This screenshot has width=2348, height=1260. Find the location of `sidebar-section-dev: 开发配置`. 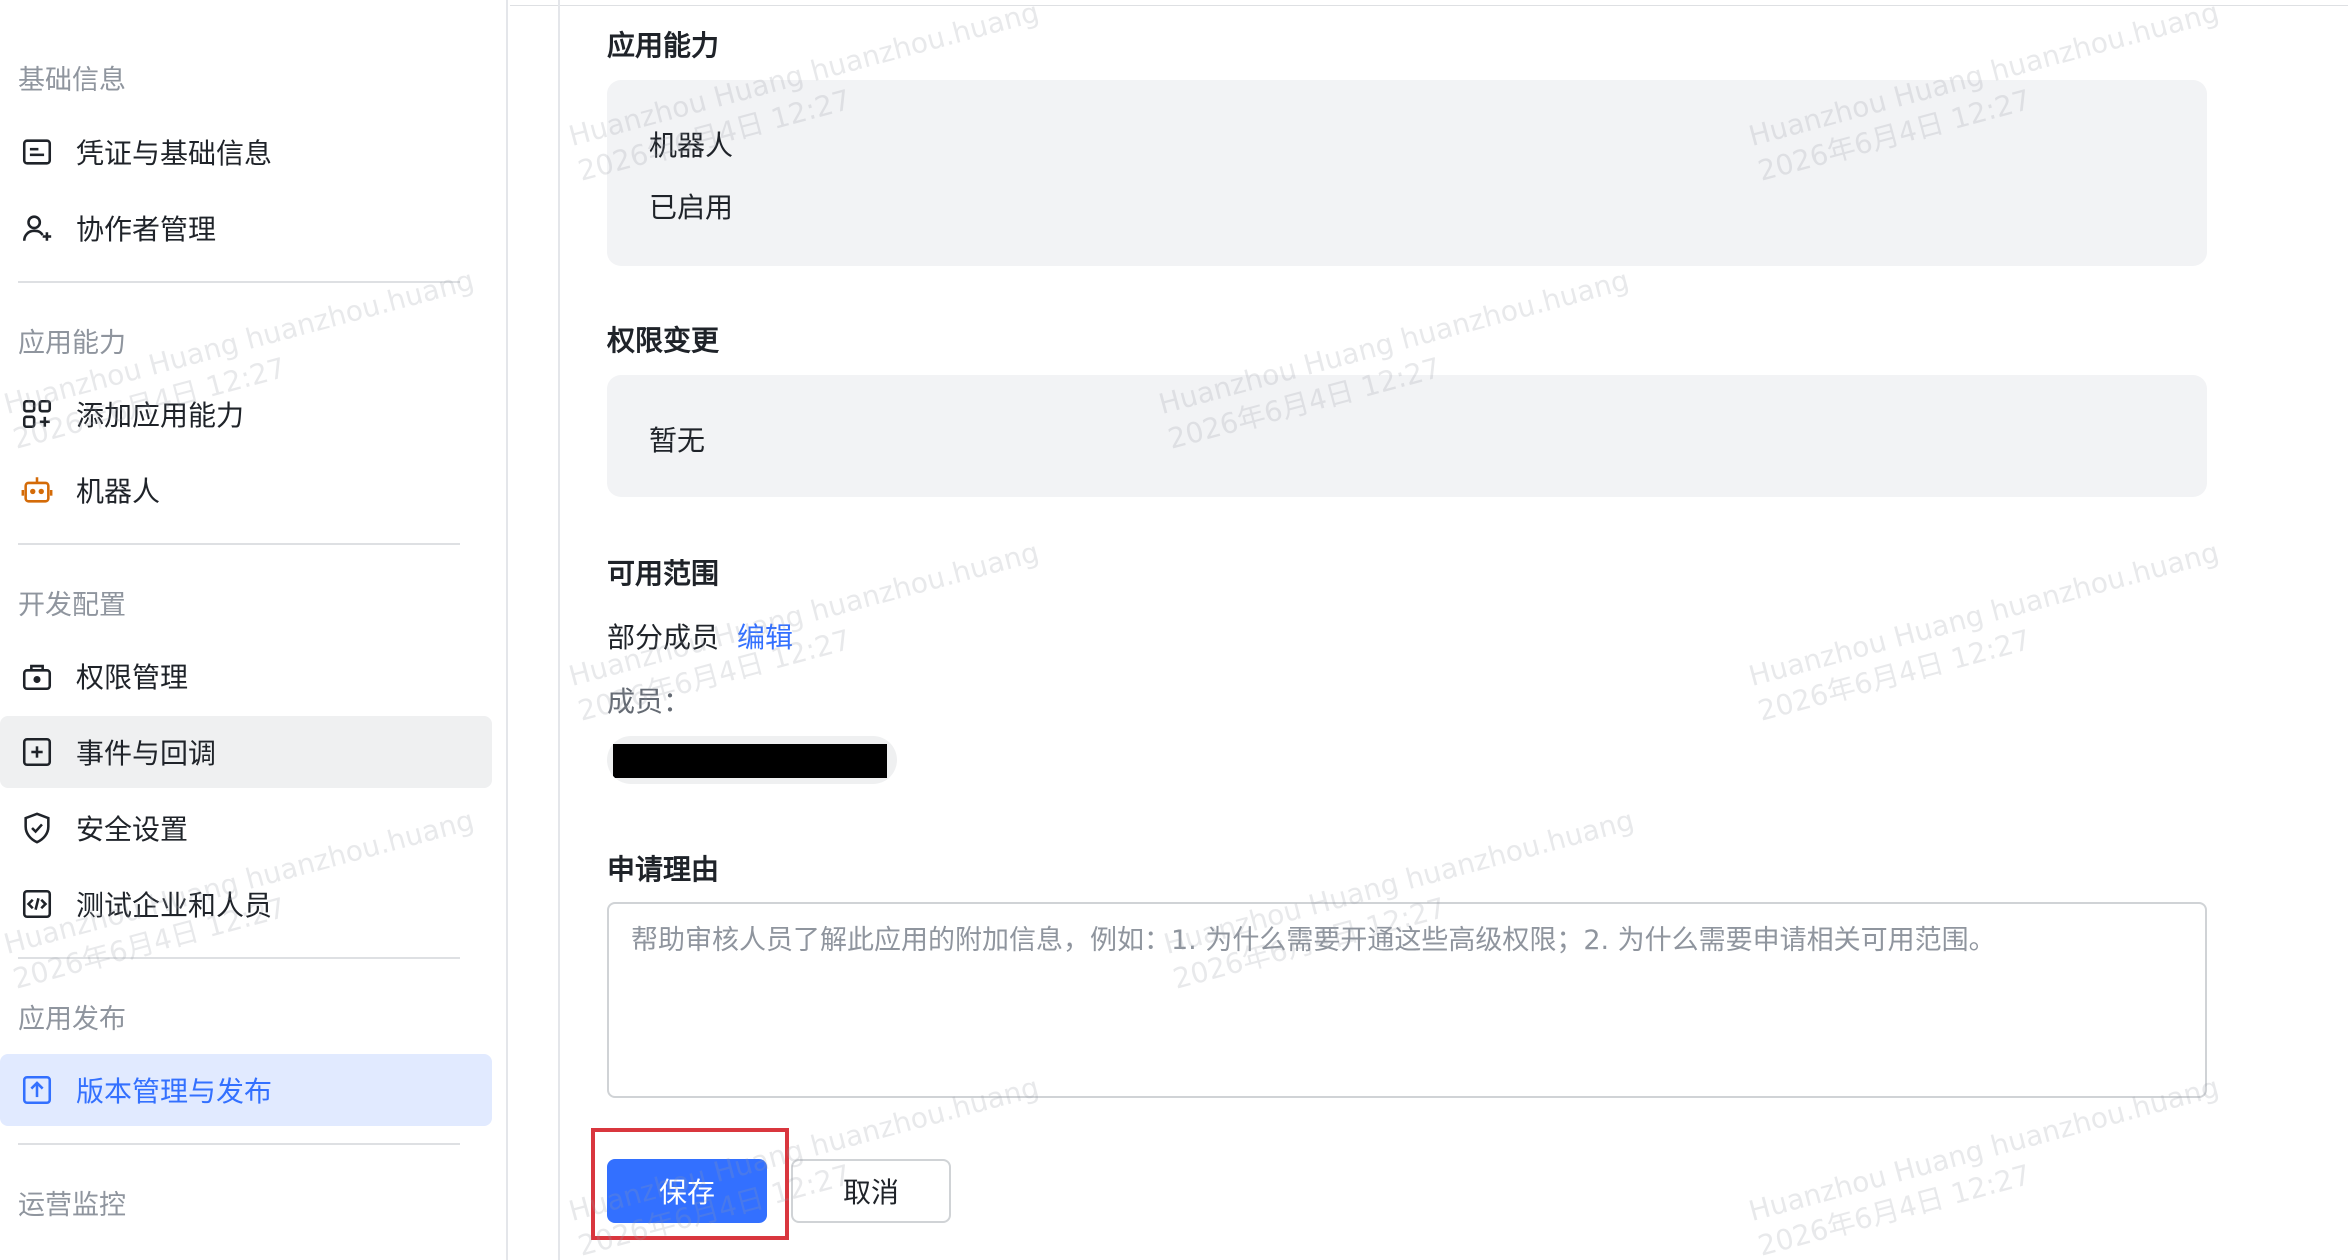

sidebar-section-dev: 开发配置 is located at coordinates (72, 605).